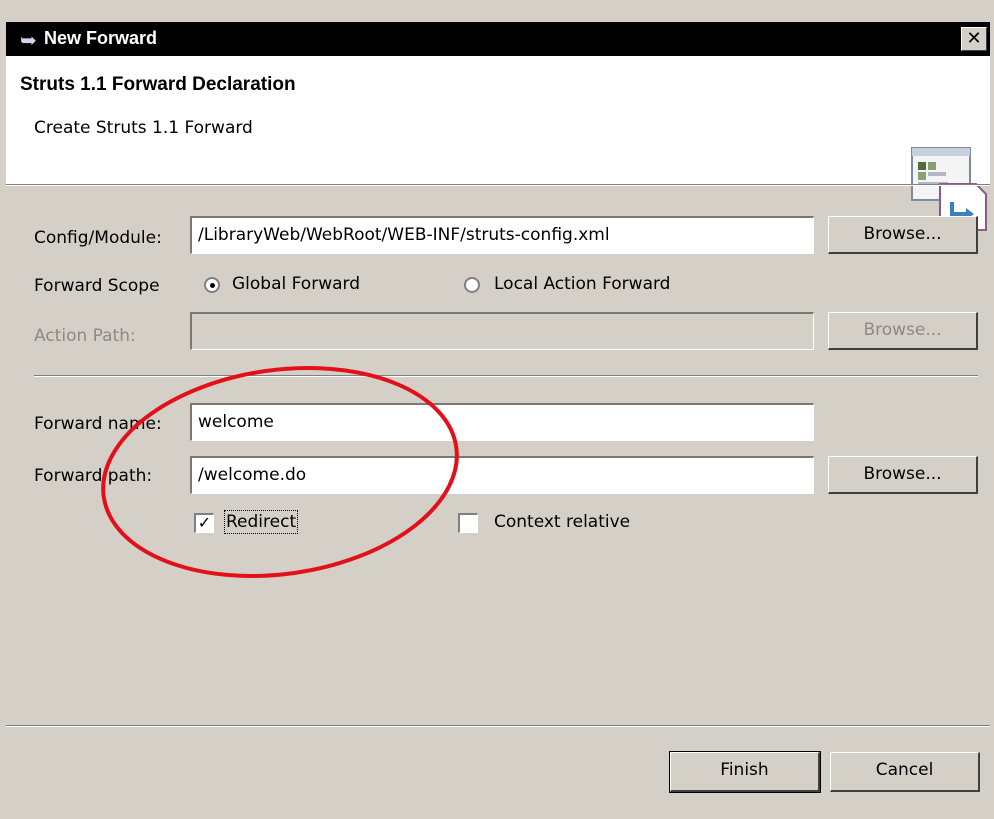  What do you see at coordinates (93, 476) in the screenshot?
I see `forward-path-label: Forward path:` at bounding box center [93, 476].